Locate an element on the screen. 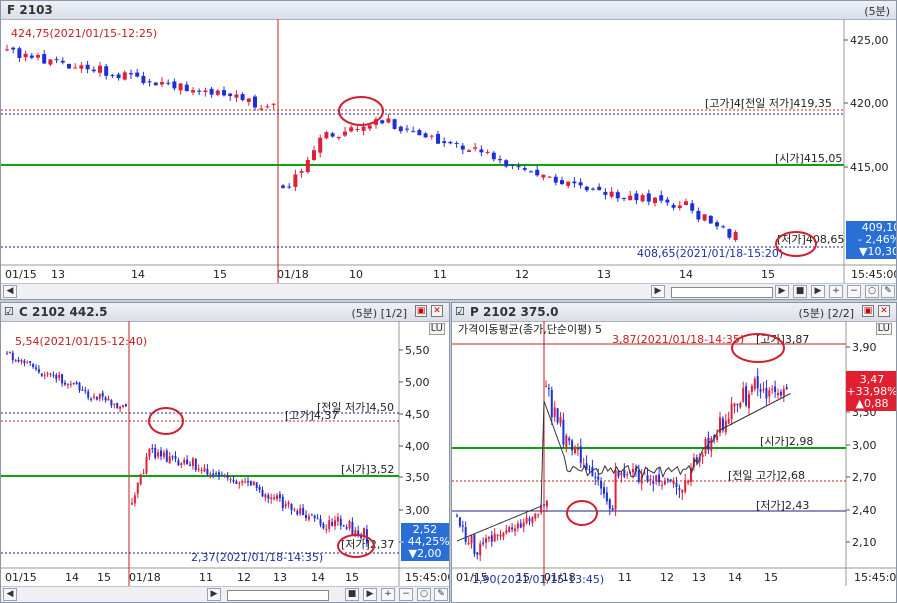  x-tick-label: 13 is located at coordinates (699, 577).